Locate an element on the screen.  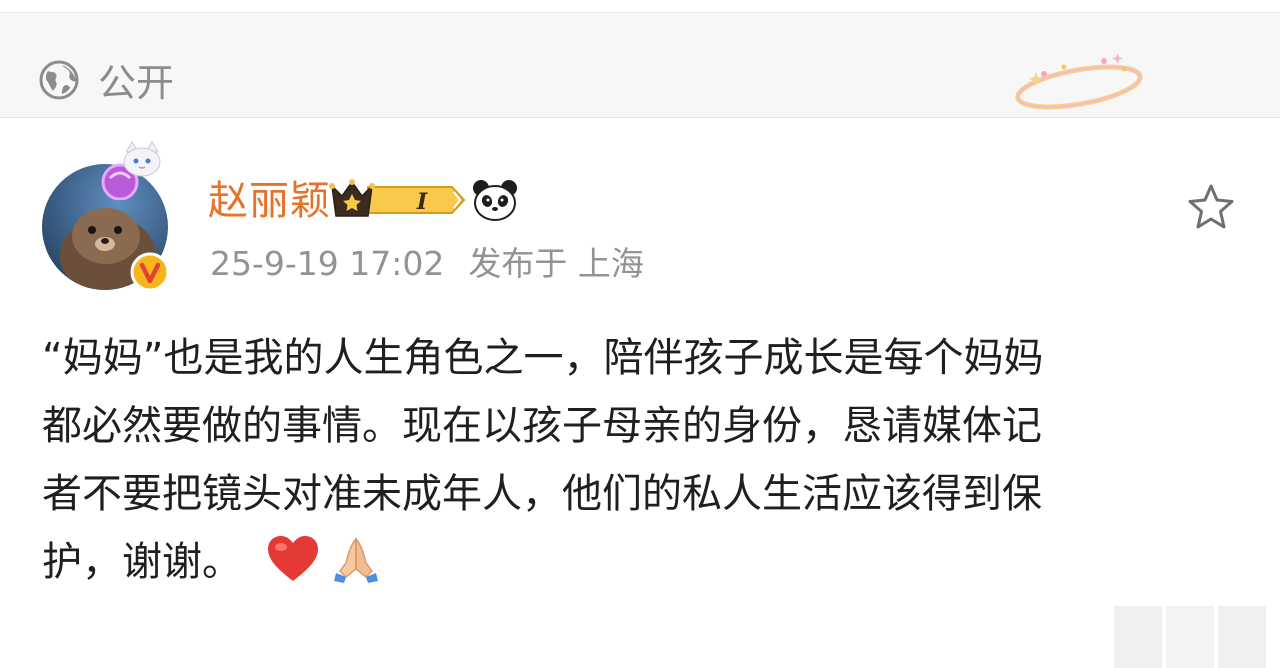
decorative-halo-icon is located at coordinates (1079, 81).